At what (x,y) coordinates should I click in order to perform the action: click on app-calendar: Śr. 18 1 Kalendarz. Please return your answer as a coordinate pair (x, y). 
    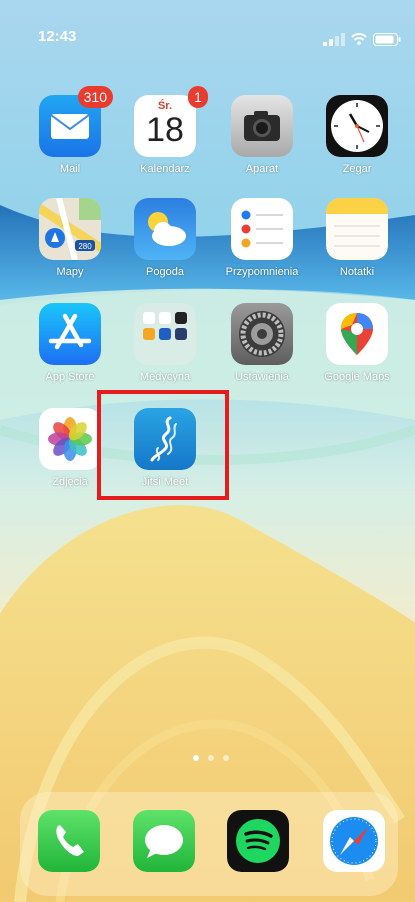
    Looking at the image, I should click on (165, 130).